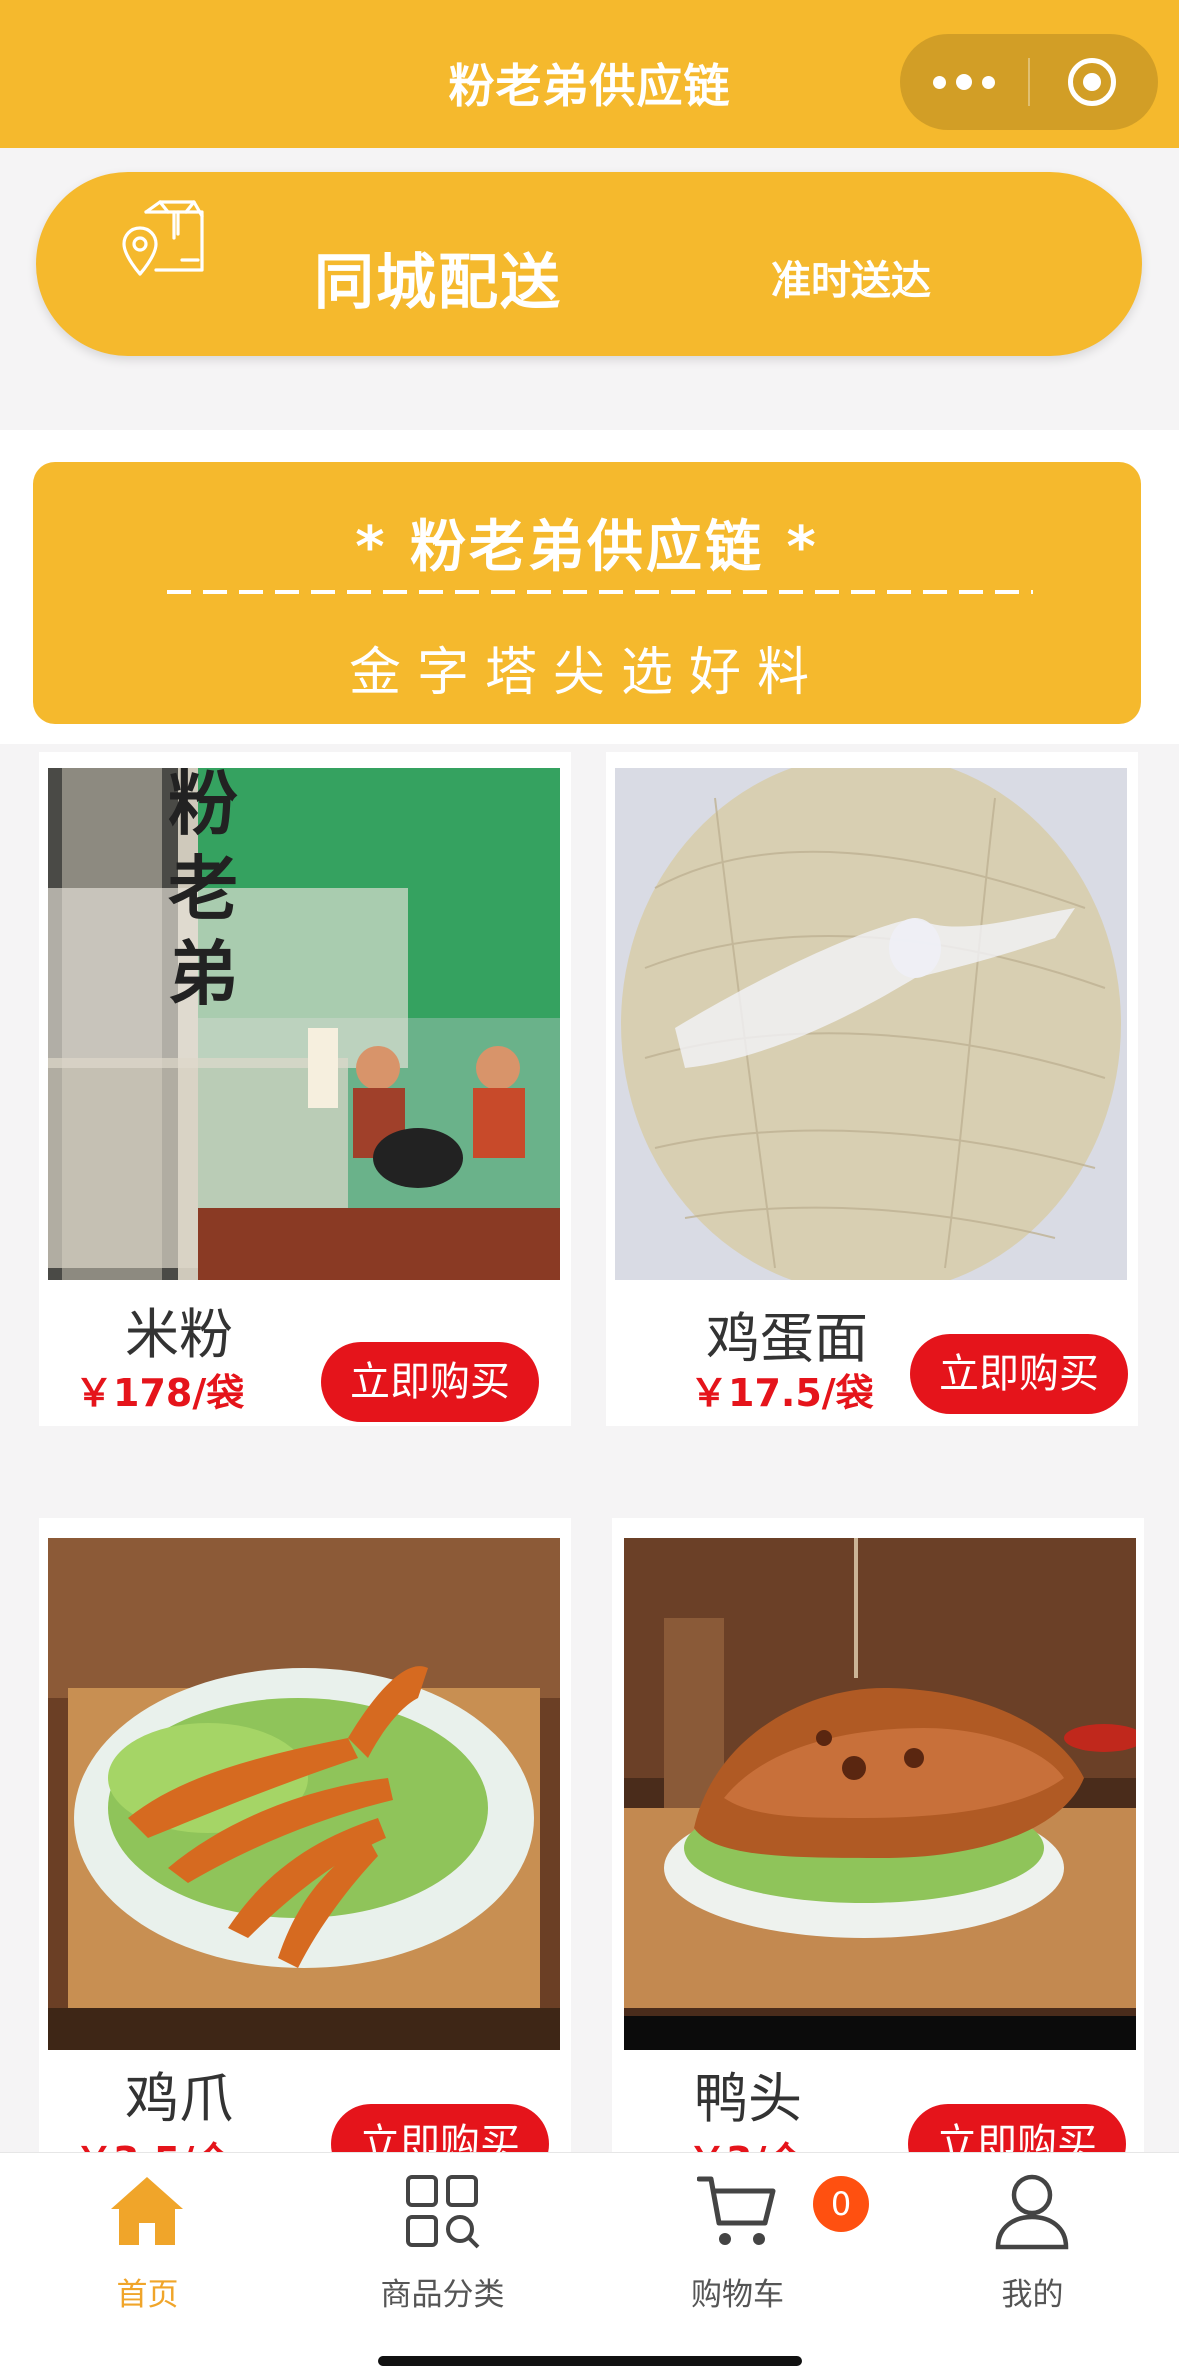 This screenshot has width=1179, height=2374. I want to click on product-name: 米粉, so click(179, 1334).